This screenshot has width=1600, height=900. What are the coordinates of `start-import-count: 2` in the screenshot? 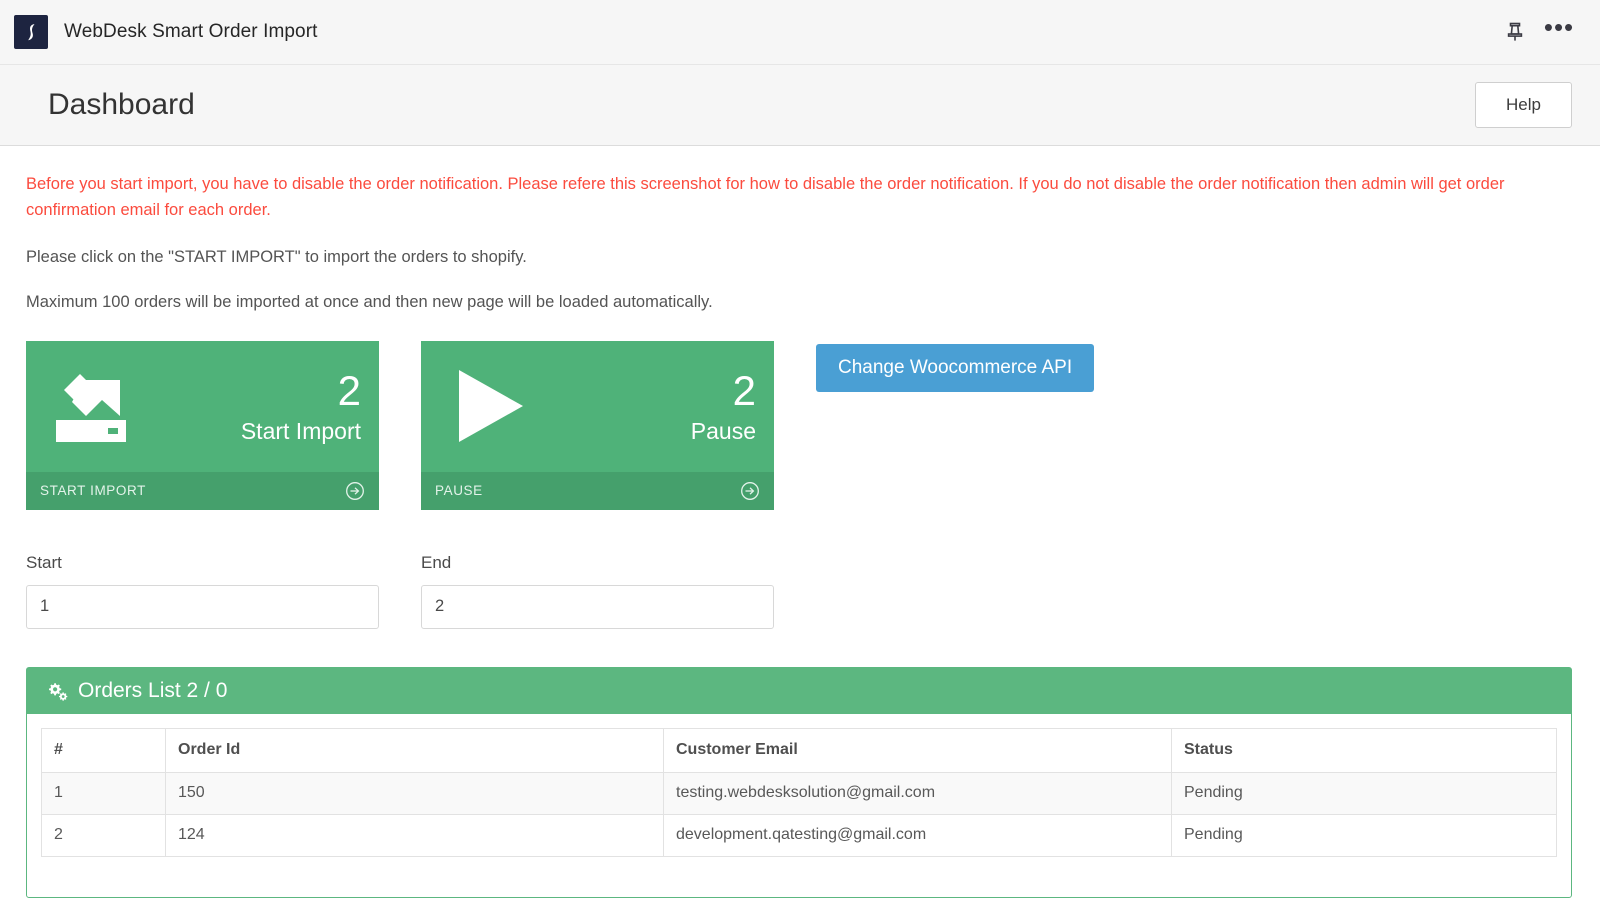 It's located at (349, 390).